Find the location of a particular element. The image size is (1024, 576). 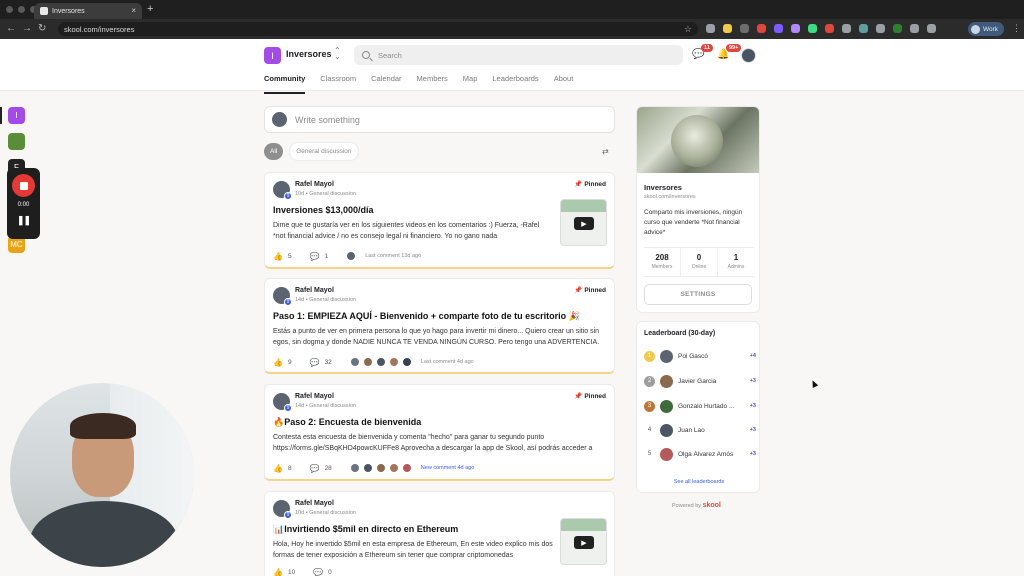

leaderboard-title: Leaderboard (30-day) is located at coordinates (680, 333).